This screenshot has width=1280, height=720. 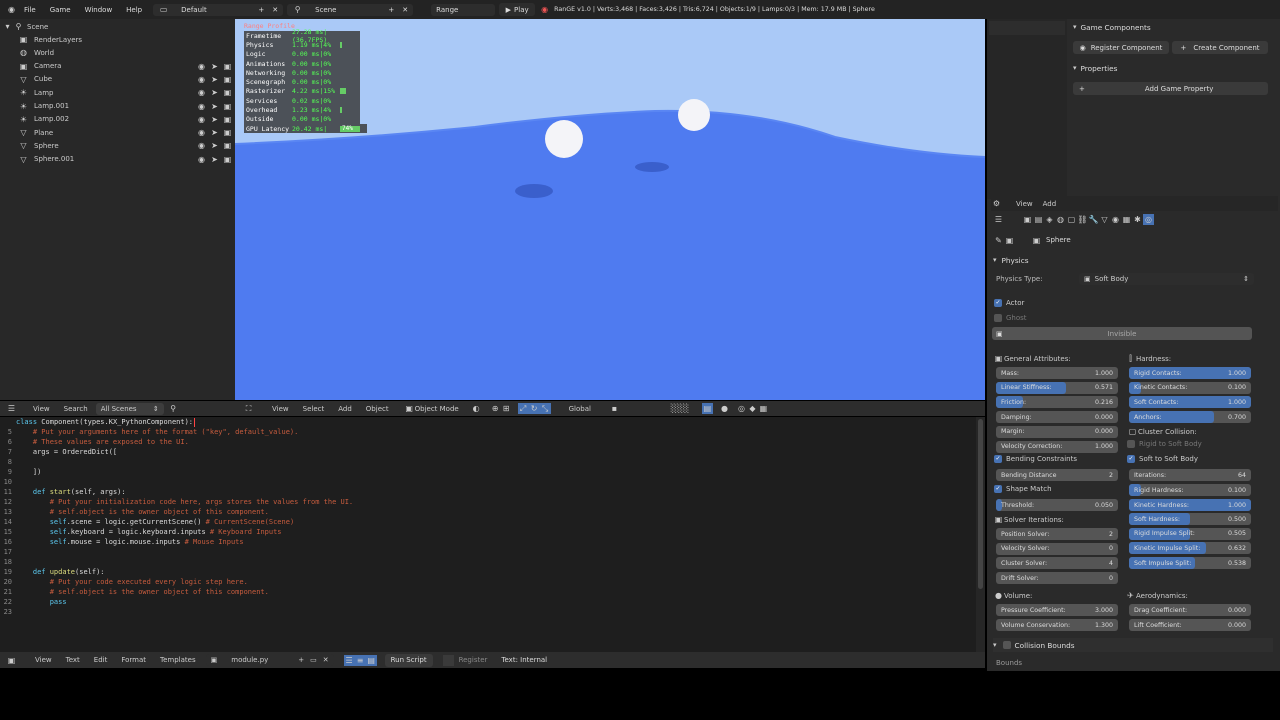 I want to click on data-icon: ▽, so click(x=1104, y=219).